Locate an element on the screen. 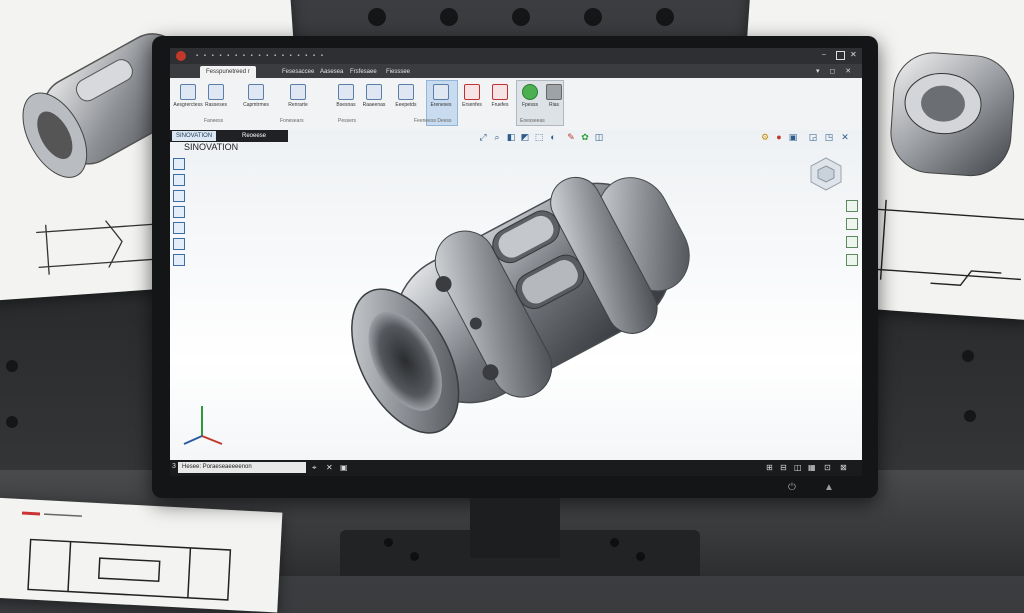 Image resolution: width=1024 pixels, height=613 pixels. ribbon-button: Fruefes is located at coordinates (500, 96).